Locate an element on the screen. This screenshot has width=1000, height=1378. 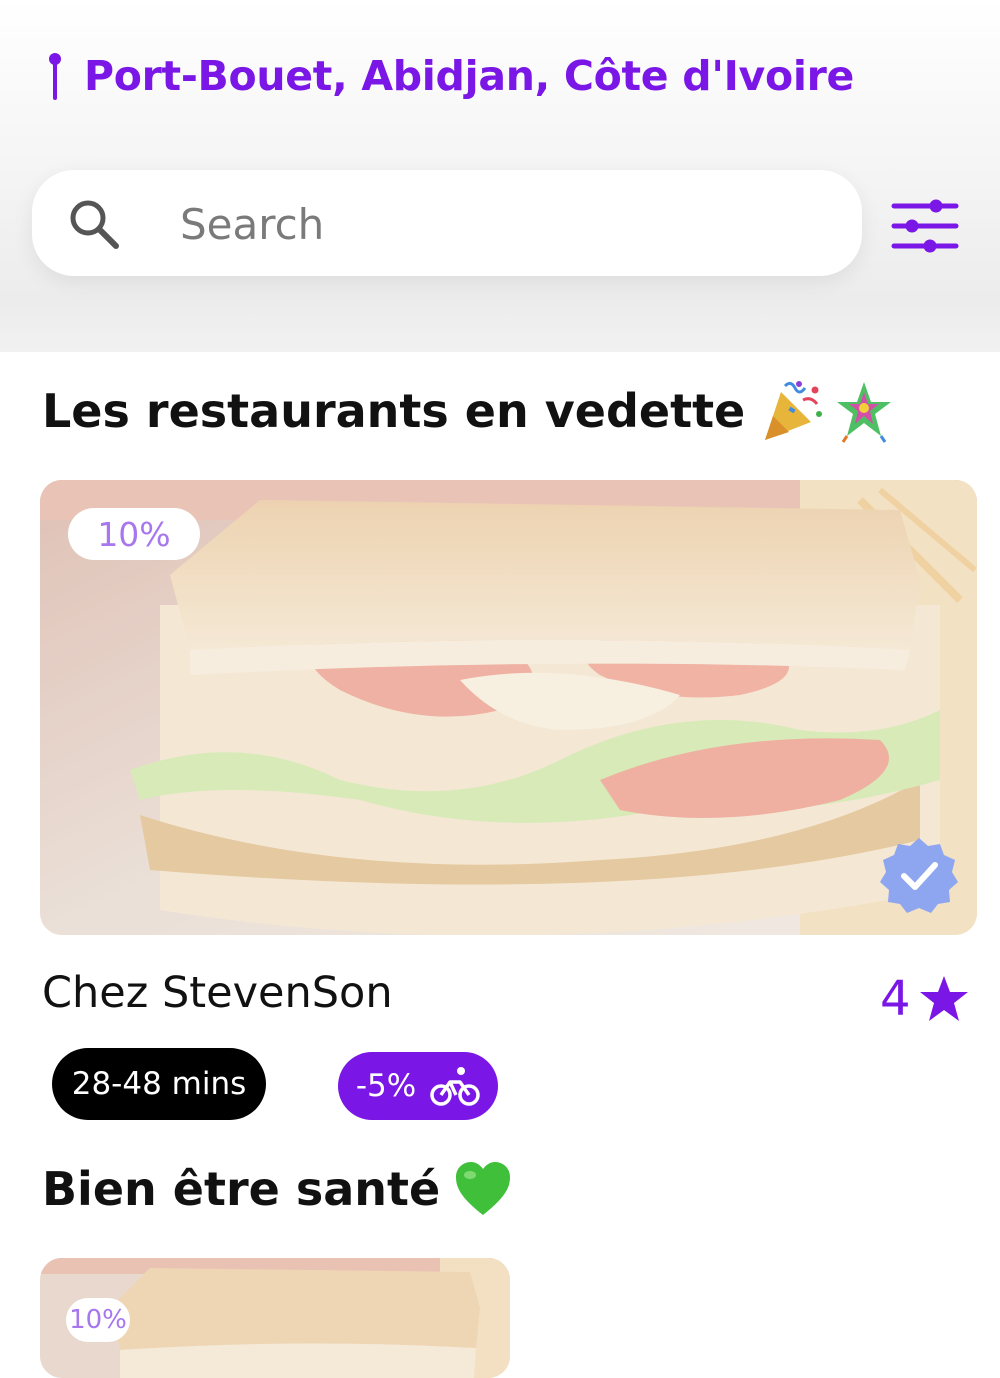
verified-check-icon is located at coordinates (919, 875).